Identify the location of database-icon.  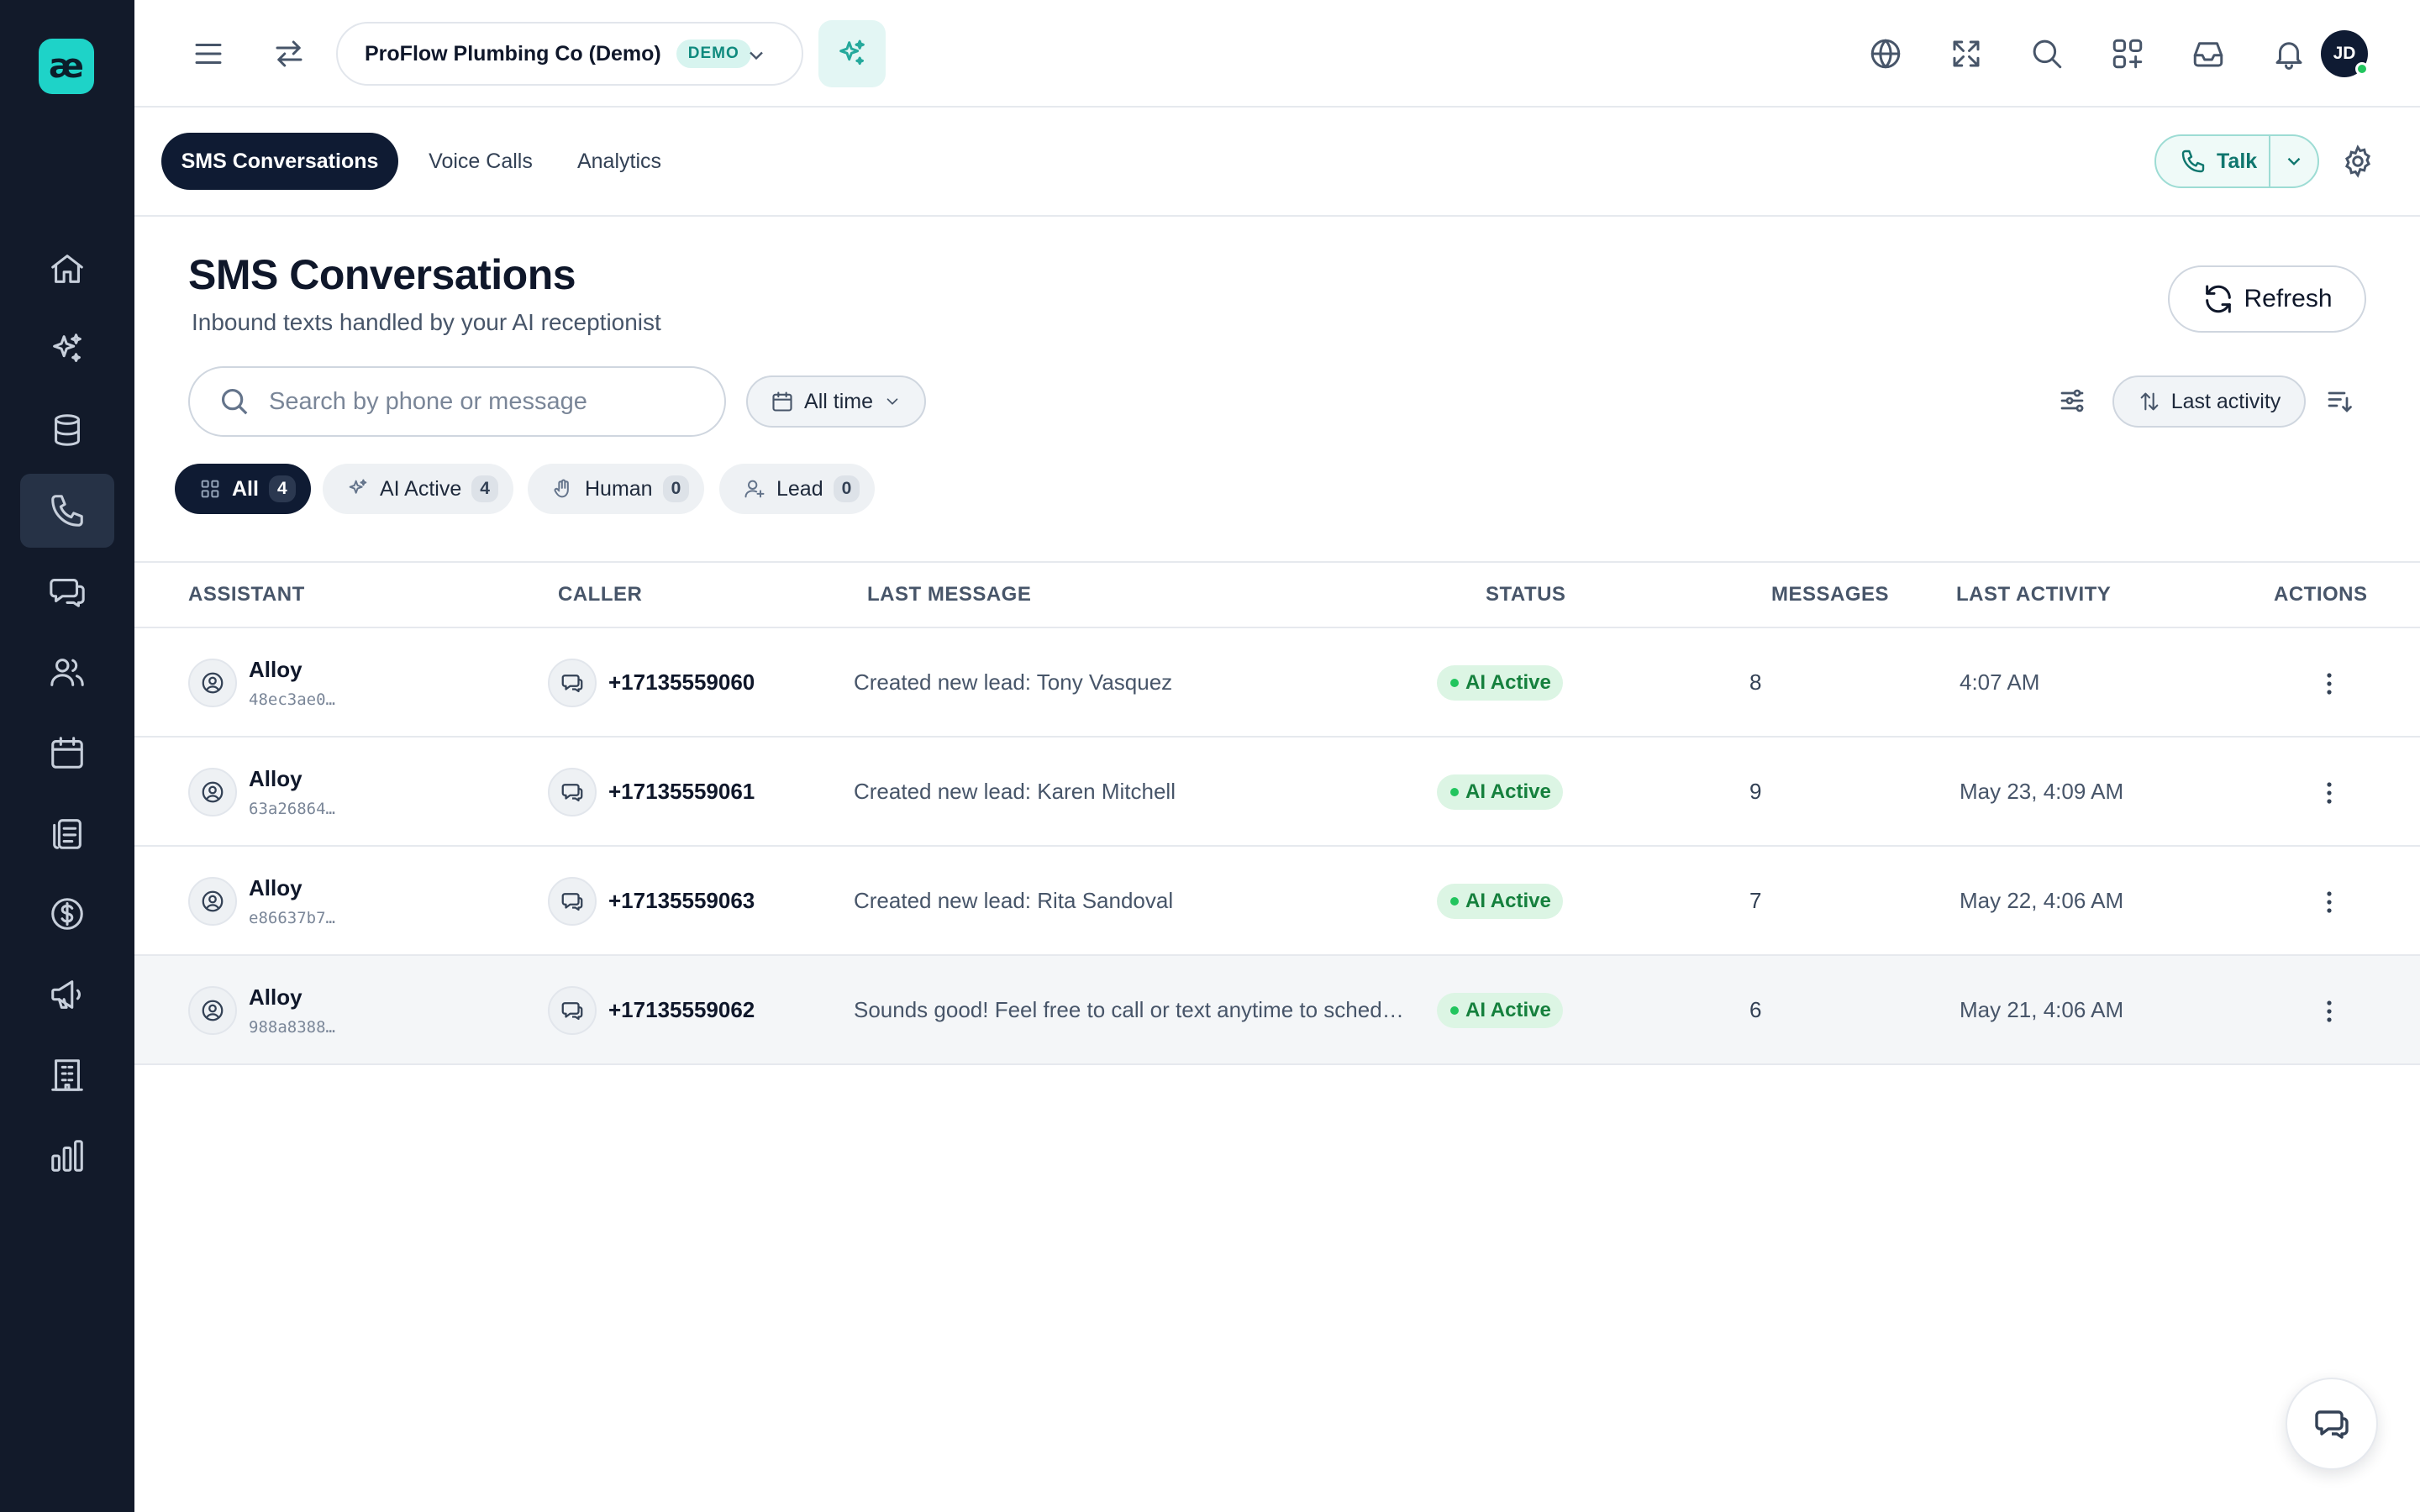
(67, 430).